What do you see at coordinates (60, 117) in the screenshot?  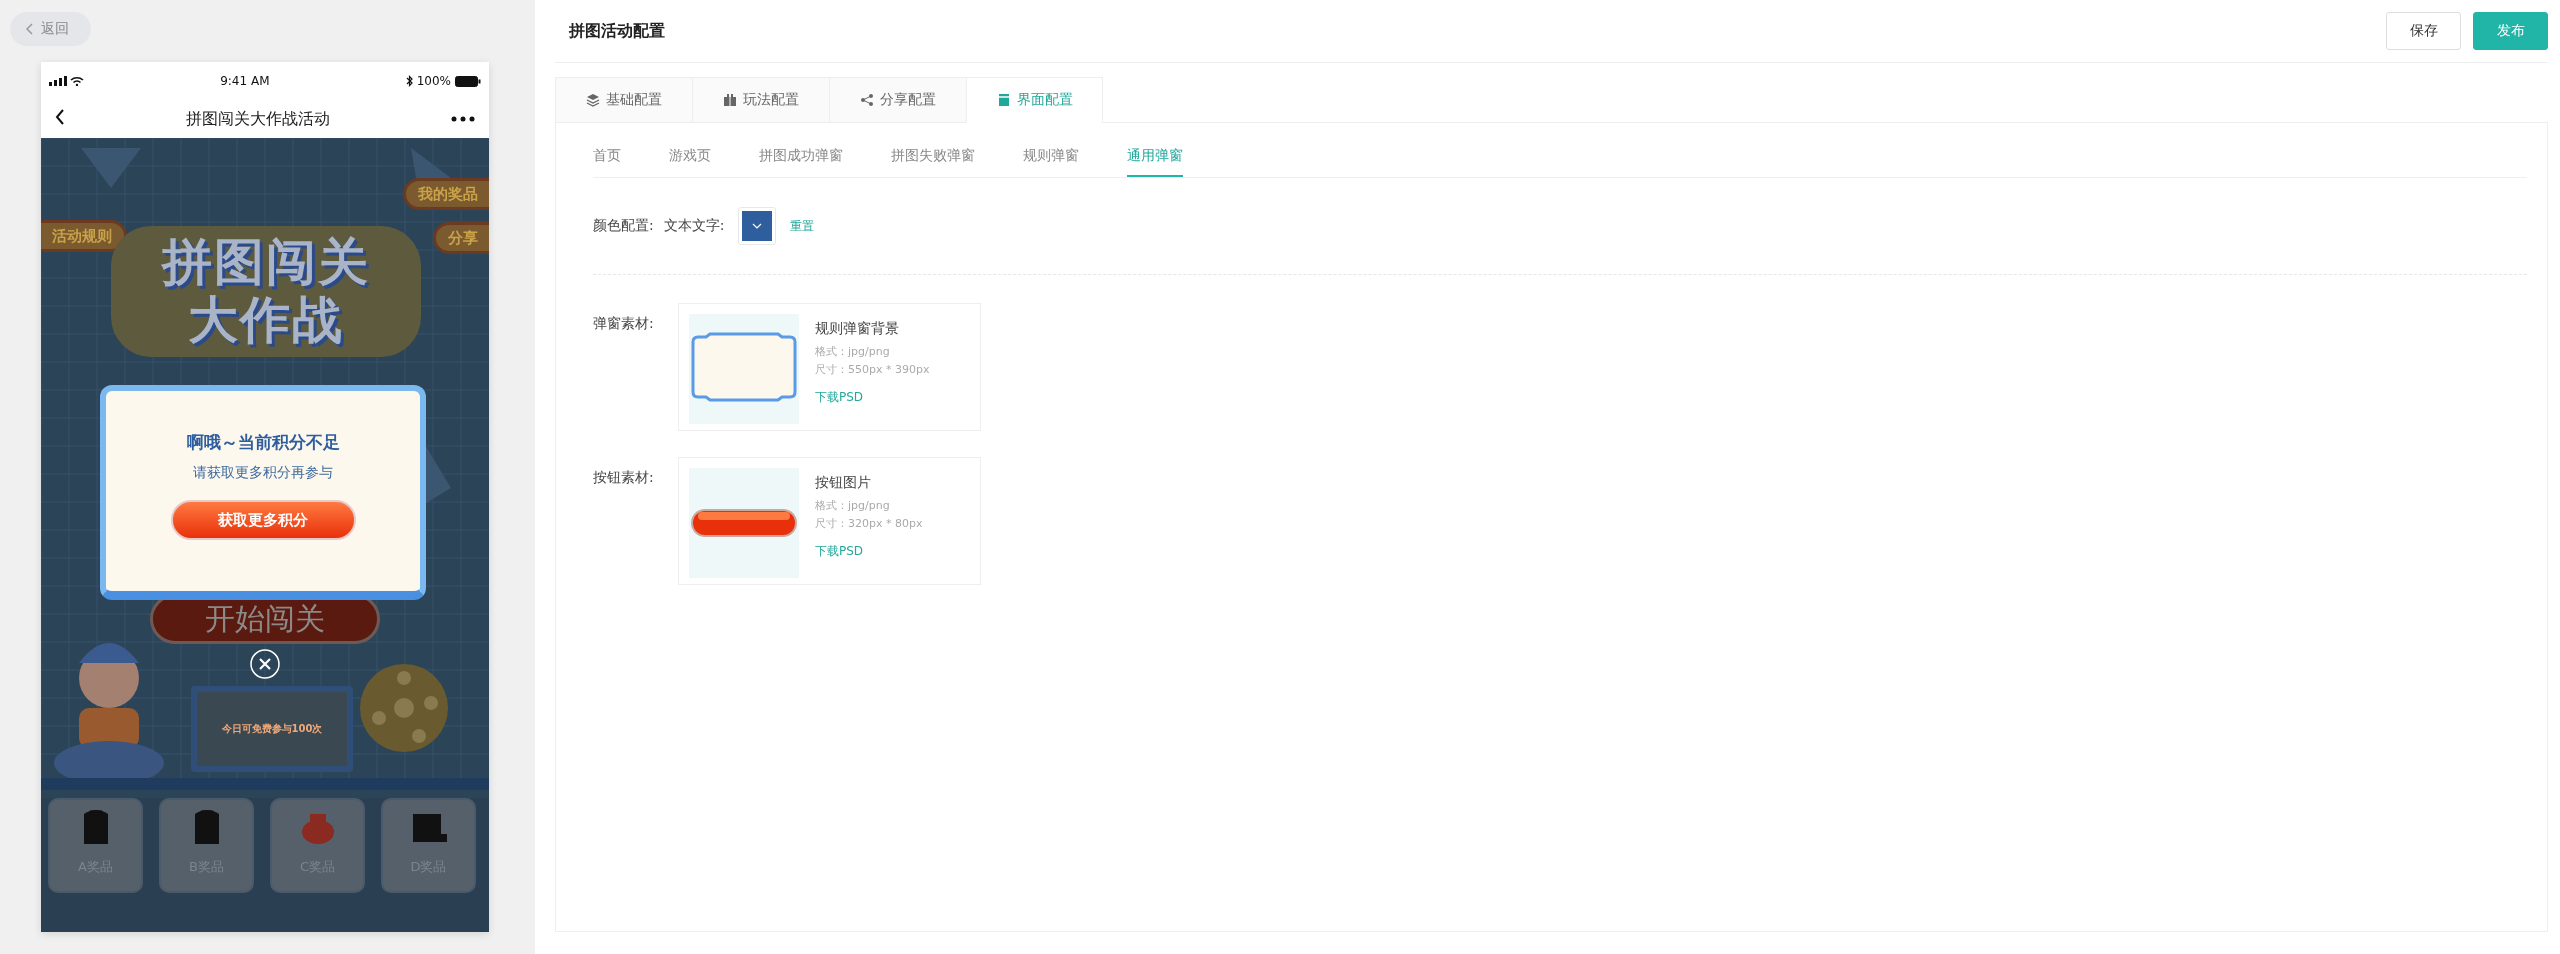 I see `back-icon` at bounding box center [60, 117].